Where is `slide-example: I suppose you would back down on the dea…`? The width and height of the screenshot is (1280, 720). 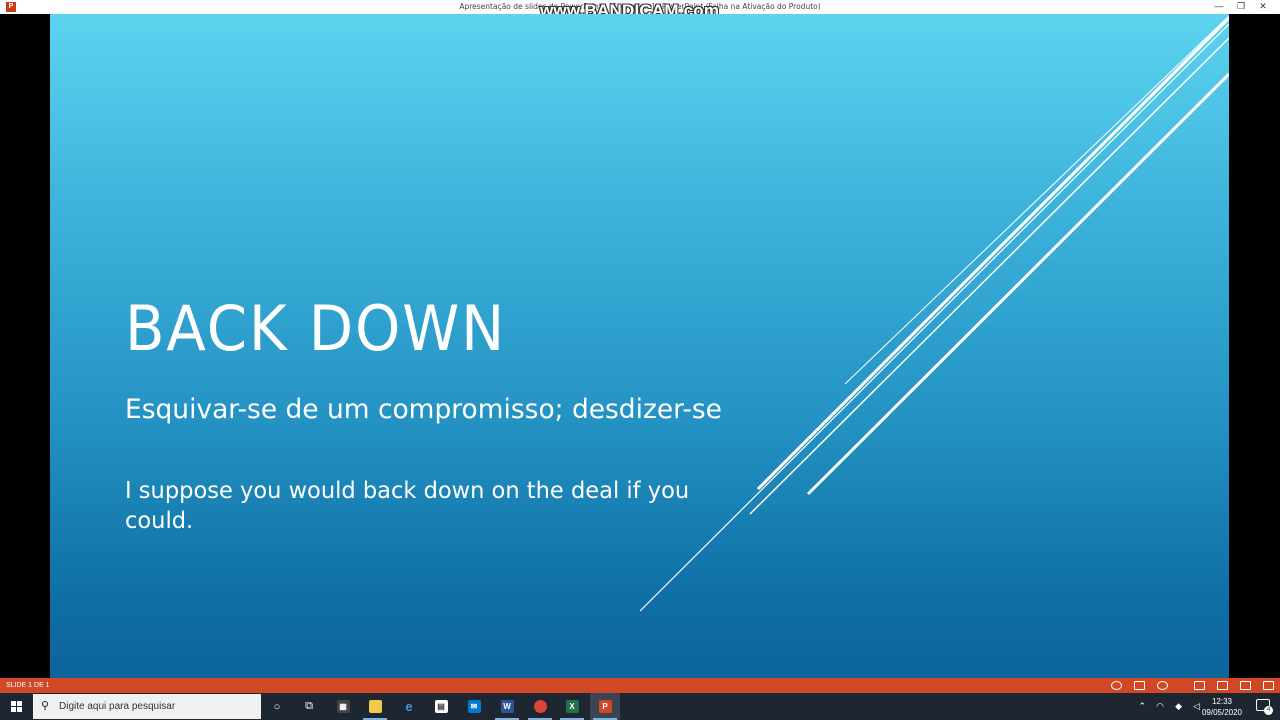 slide-example: I suppose you would back down on the dea… is located at coordinates (407, 506).